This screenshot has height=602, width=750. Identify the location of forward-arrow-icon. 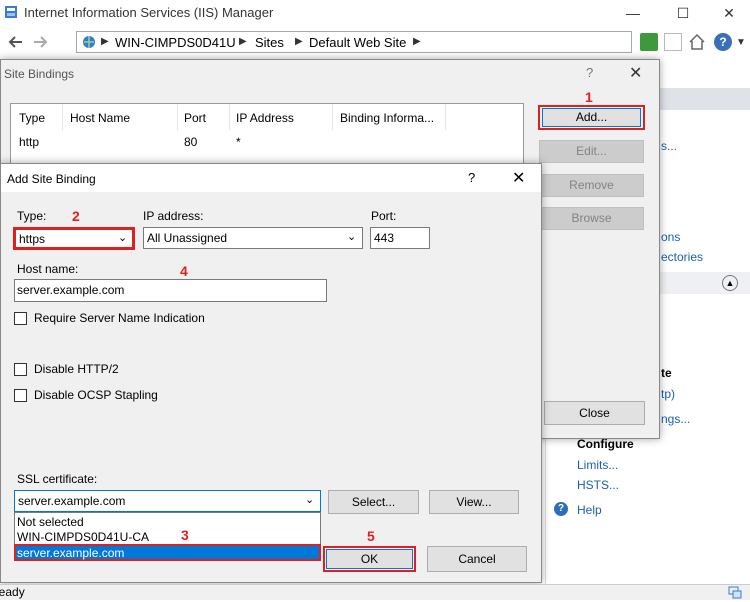
(41, 42).